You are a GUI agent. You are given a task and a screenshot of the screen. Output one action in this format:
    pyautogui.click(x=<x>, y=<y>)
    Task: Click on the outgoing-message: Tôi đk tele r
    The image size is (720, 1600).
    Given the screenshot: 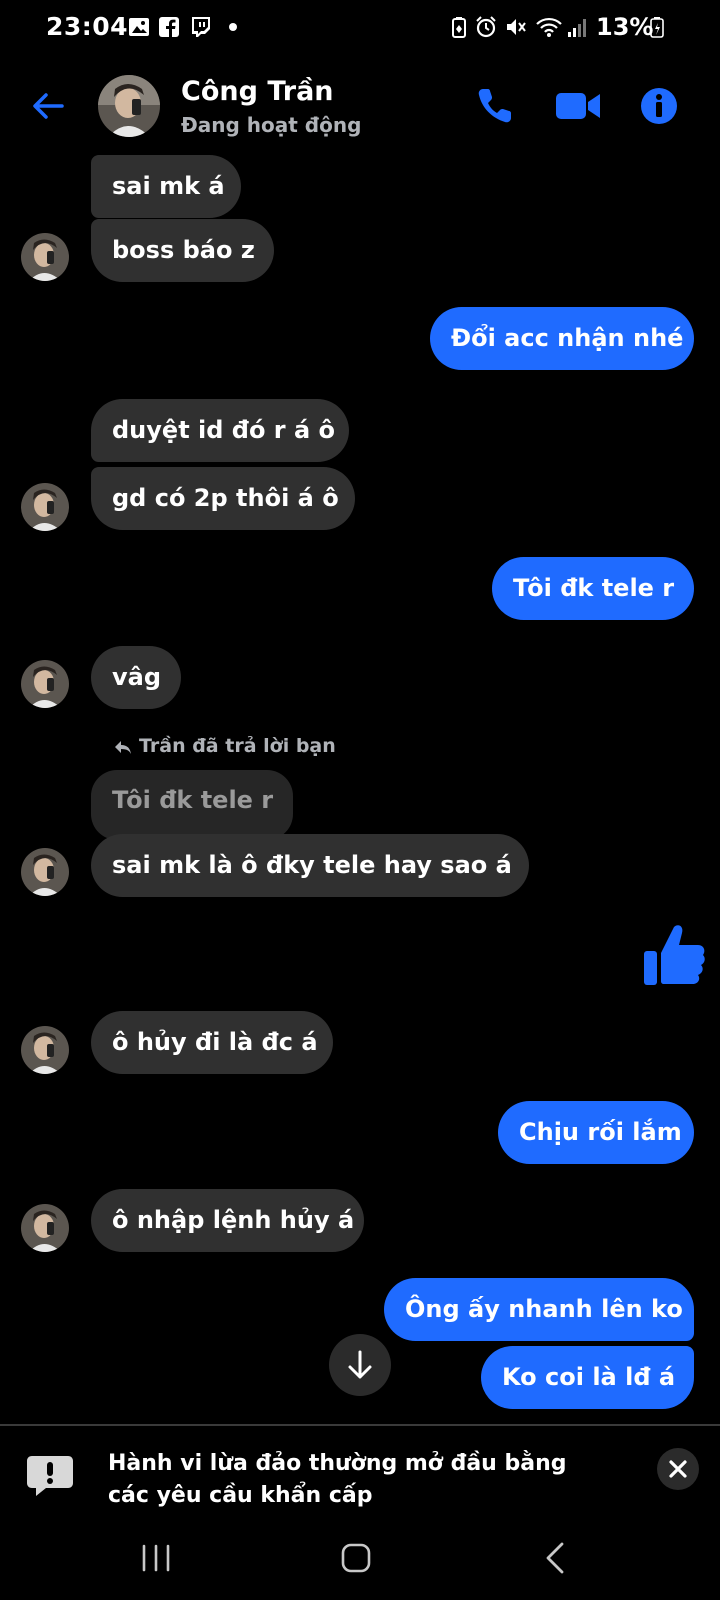 What is the action you would take?
    pyautogui.click(x=593, y=588)
    